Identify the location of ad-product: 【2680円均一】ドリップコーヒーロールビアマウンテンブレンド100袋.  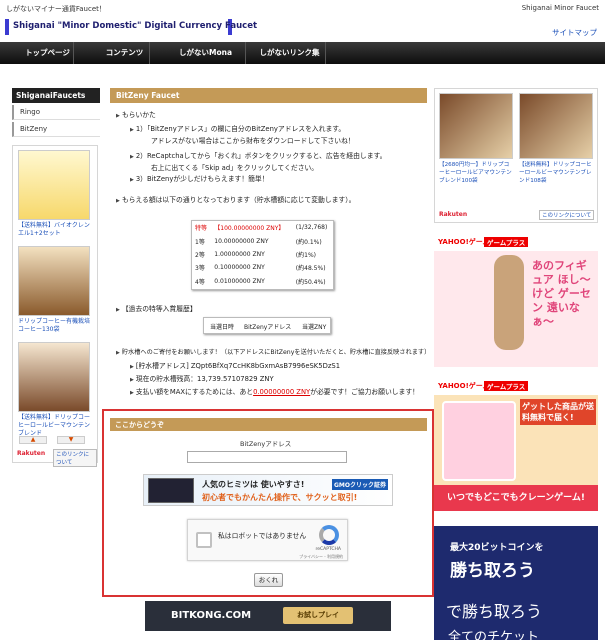
(476, 139).